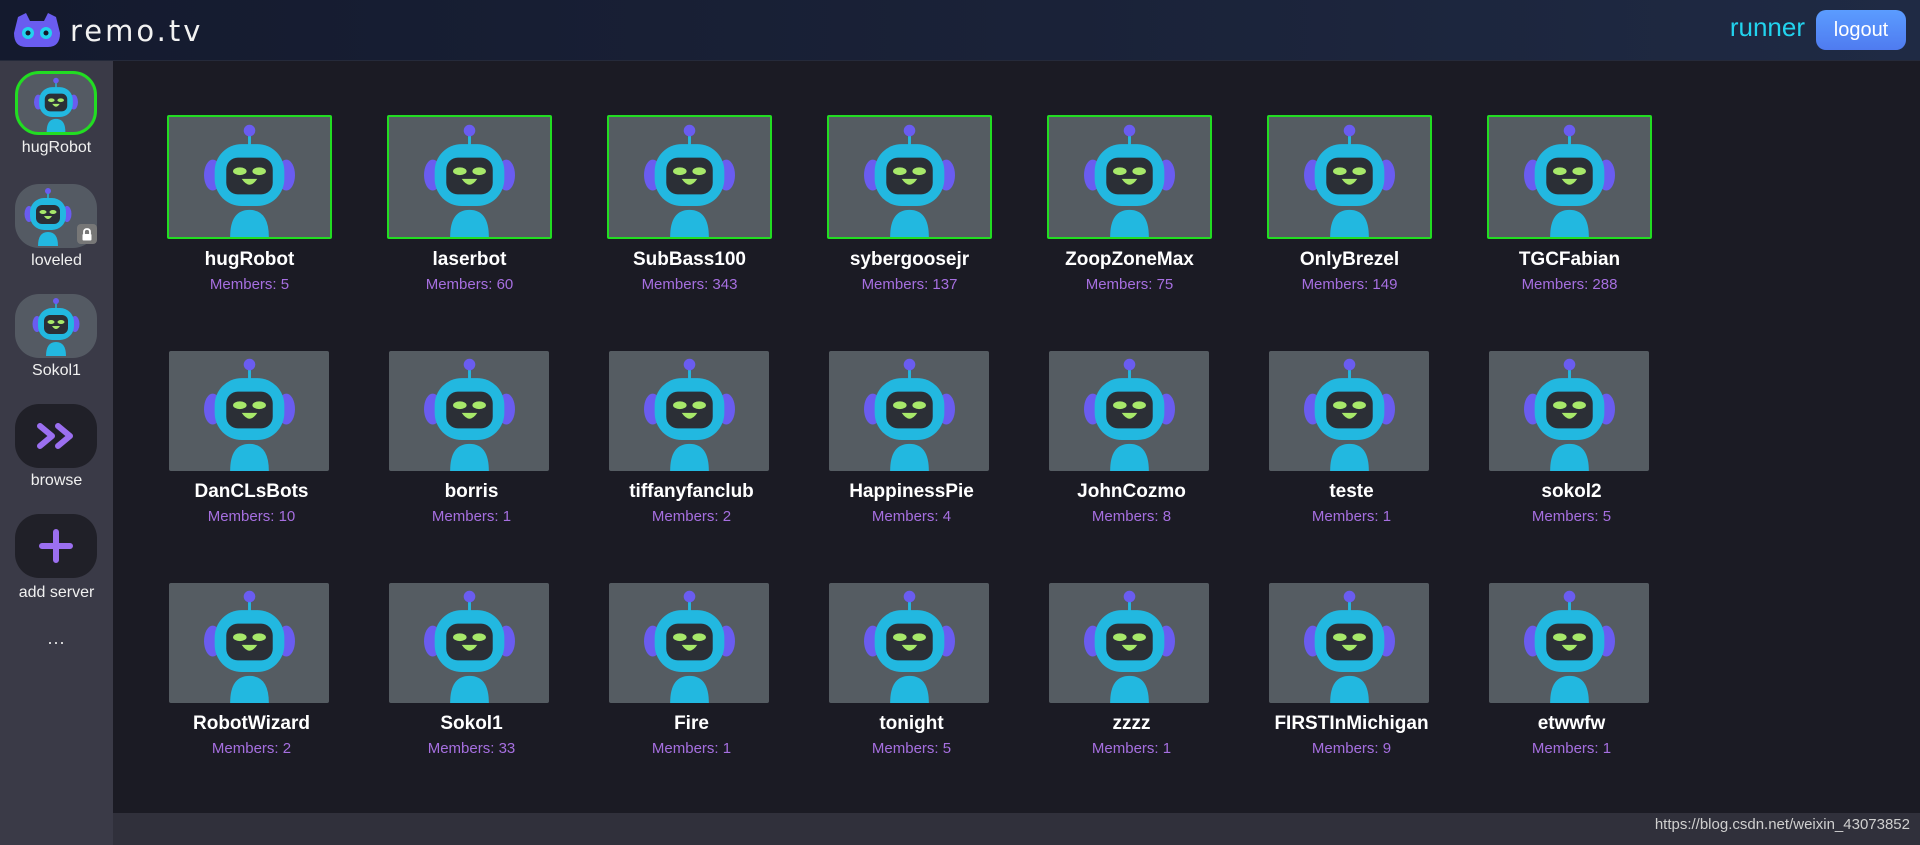 This screenshot has height=845, width=1920. What do you see at coordinates (1569, 284) in the screenshot?
I see `member-count: Members: 288` at bounding box center [1569, 284].